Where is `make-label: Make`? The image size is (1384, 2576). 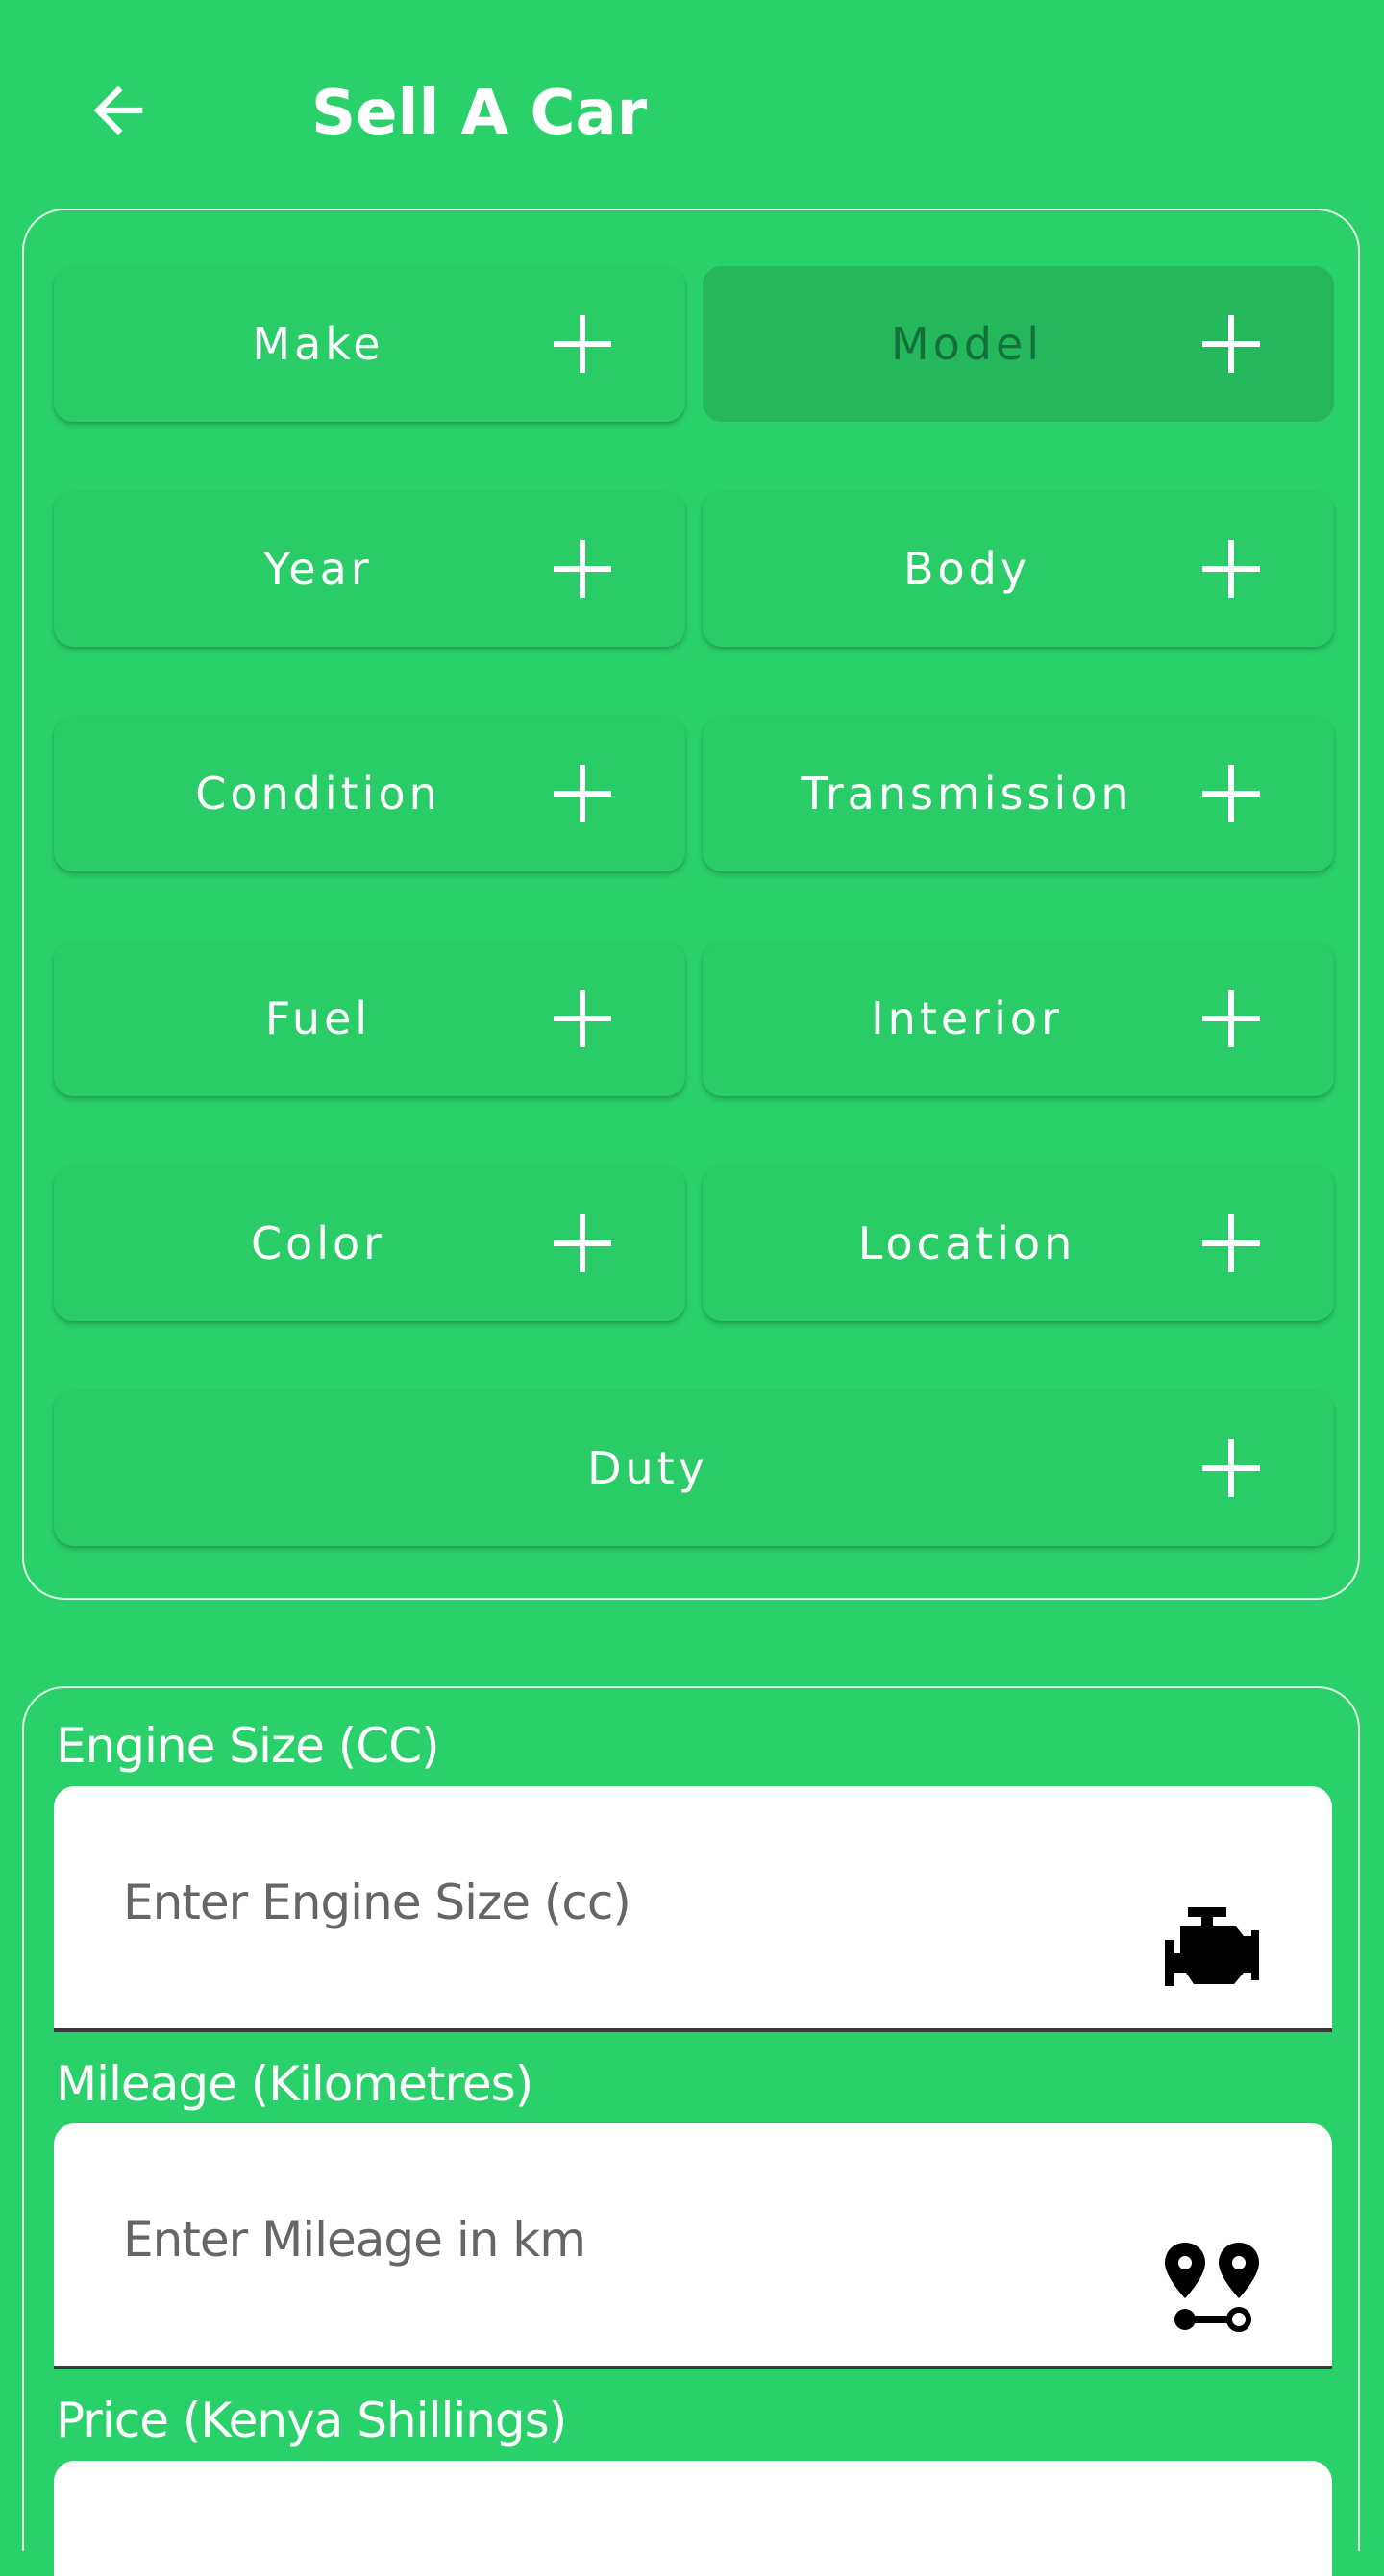
make-label: Make is located at coordinates (318, 344).